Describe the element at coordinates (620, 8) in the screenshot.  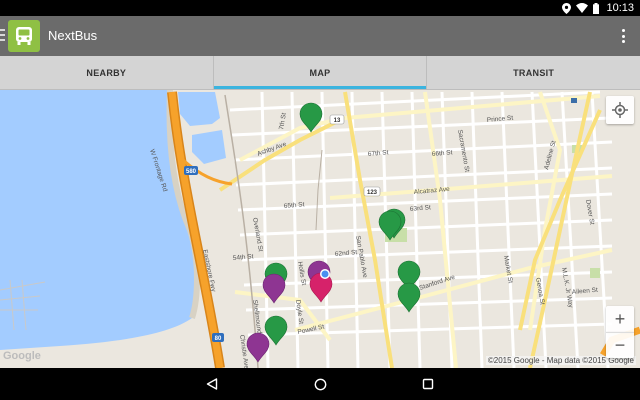
I see `status-time: 10:13` at that location.